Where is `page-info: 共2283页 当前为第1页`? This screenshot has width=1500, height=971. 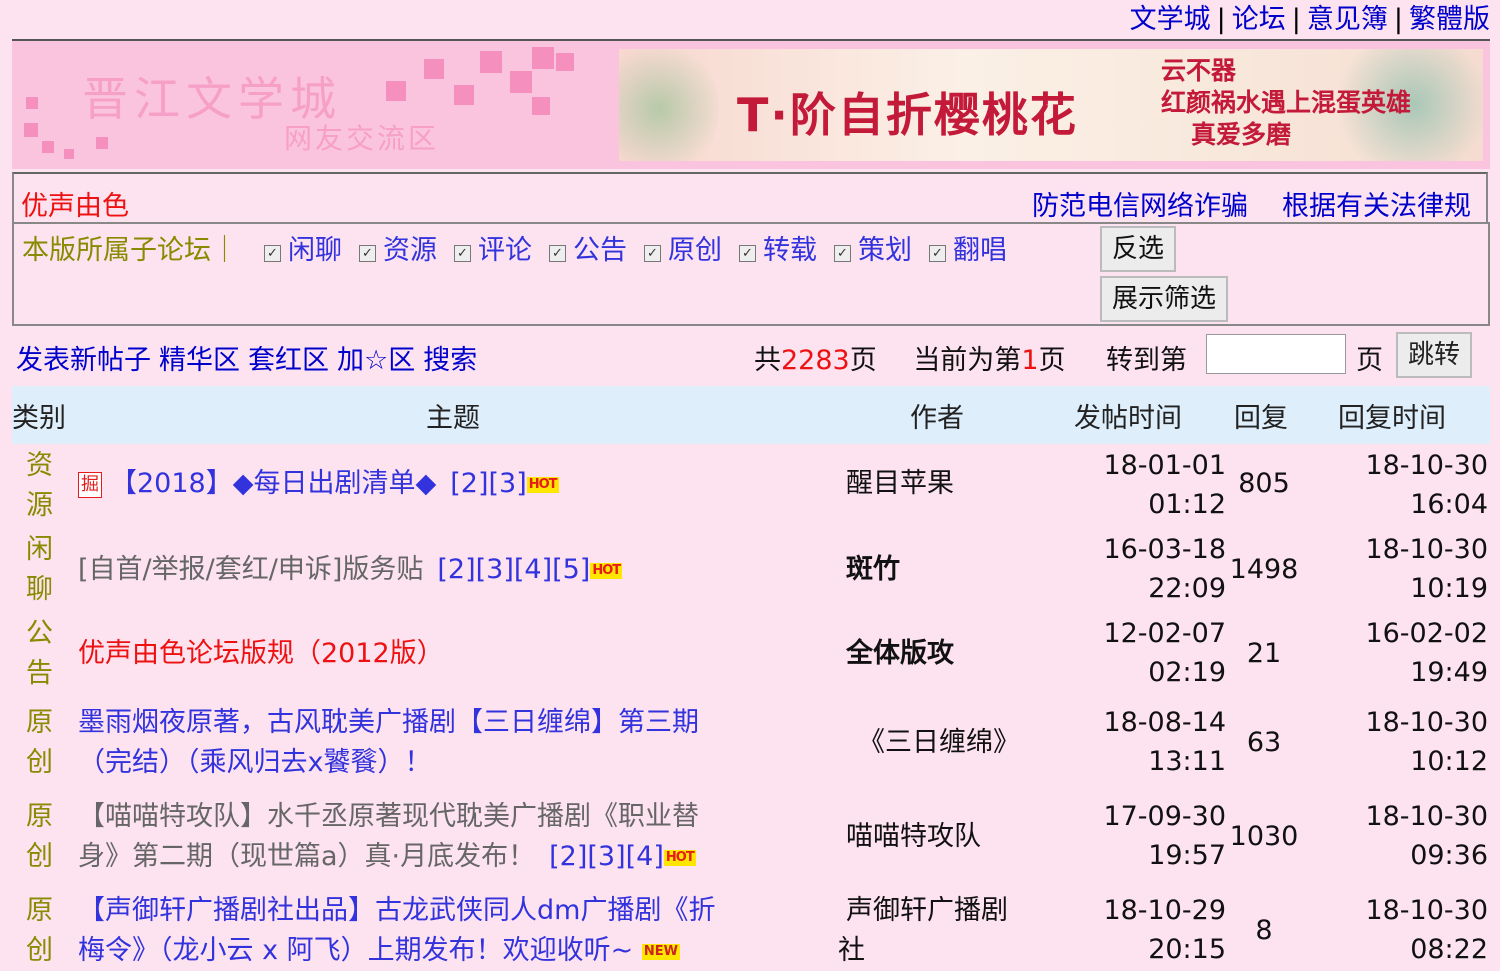
page-info: 共2283页 当前为第1页 is located at coordinates (910, 357).